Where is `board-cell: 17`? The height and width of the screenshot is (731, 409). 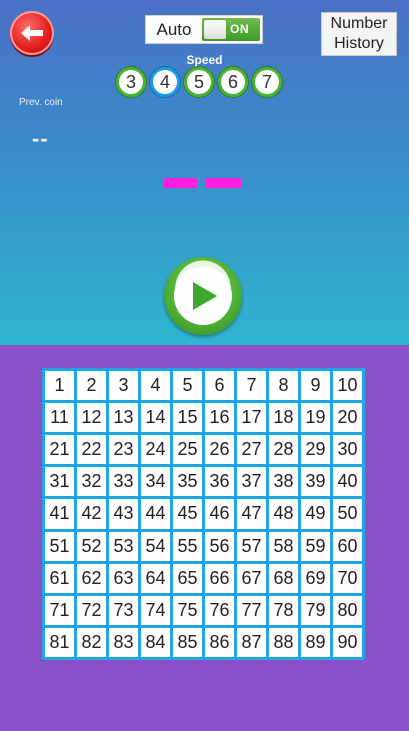 board-cell: 17 is located at coordinates (251, 418).